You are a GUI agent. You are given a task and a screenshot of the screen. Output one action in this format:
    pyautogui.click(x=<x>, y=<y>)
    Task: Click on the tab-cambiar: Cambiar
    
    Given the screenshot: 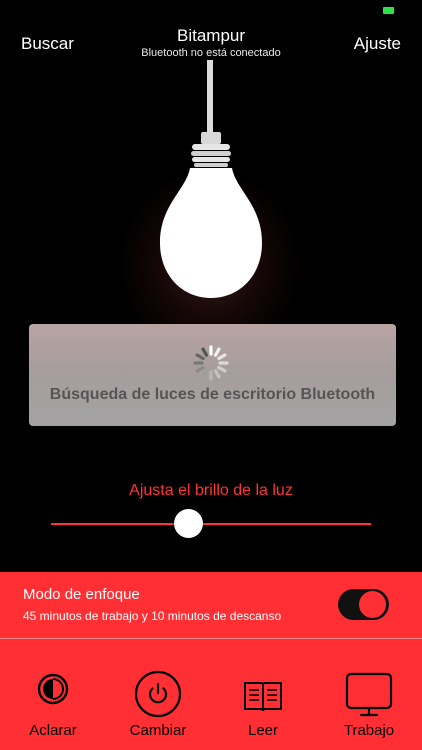 What is the action you would take?
    pyautogui.click(x=158, y=708)
    